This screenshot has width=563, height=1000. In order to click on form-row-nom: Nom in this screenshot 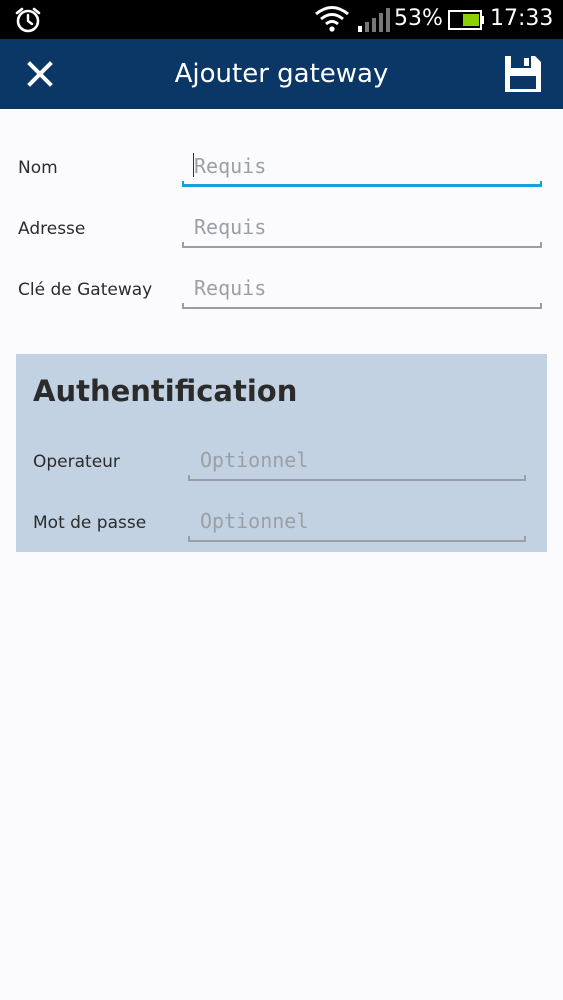, I will do `click(281, 148)`.